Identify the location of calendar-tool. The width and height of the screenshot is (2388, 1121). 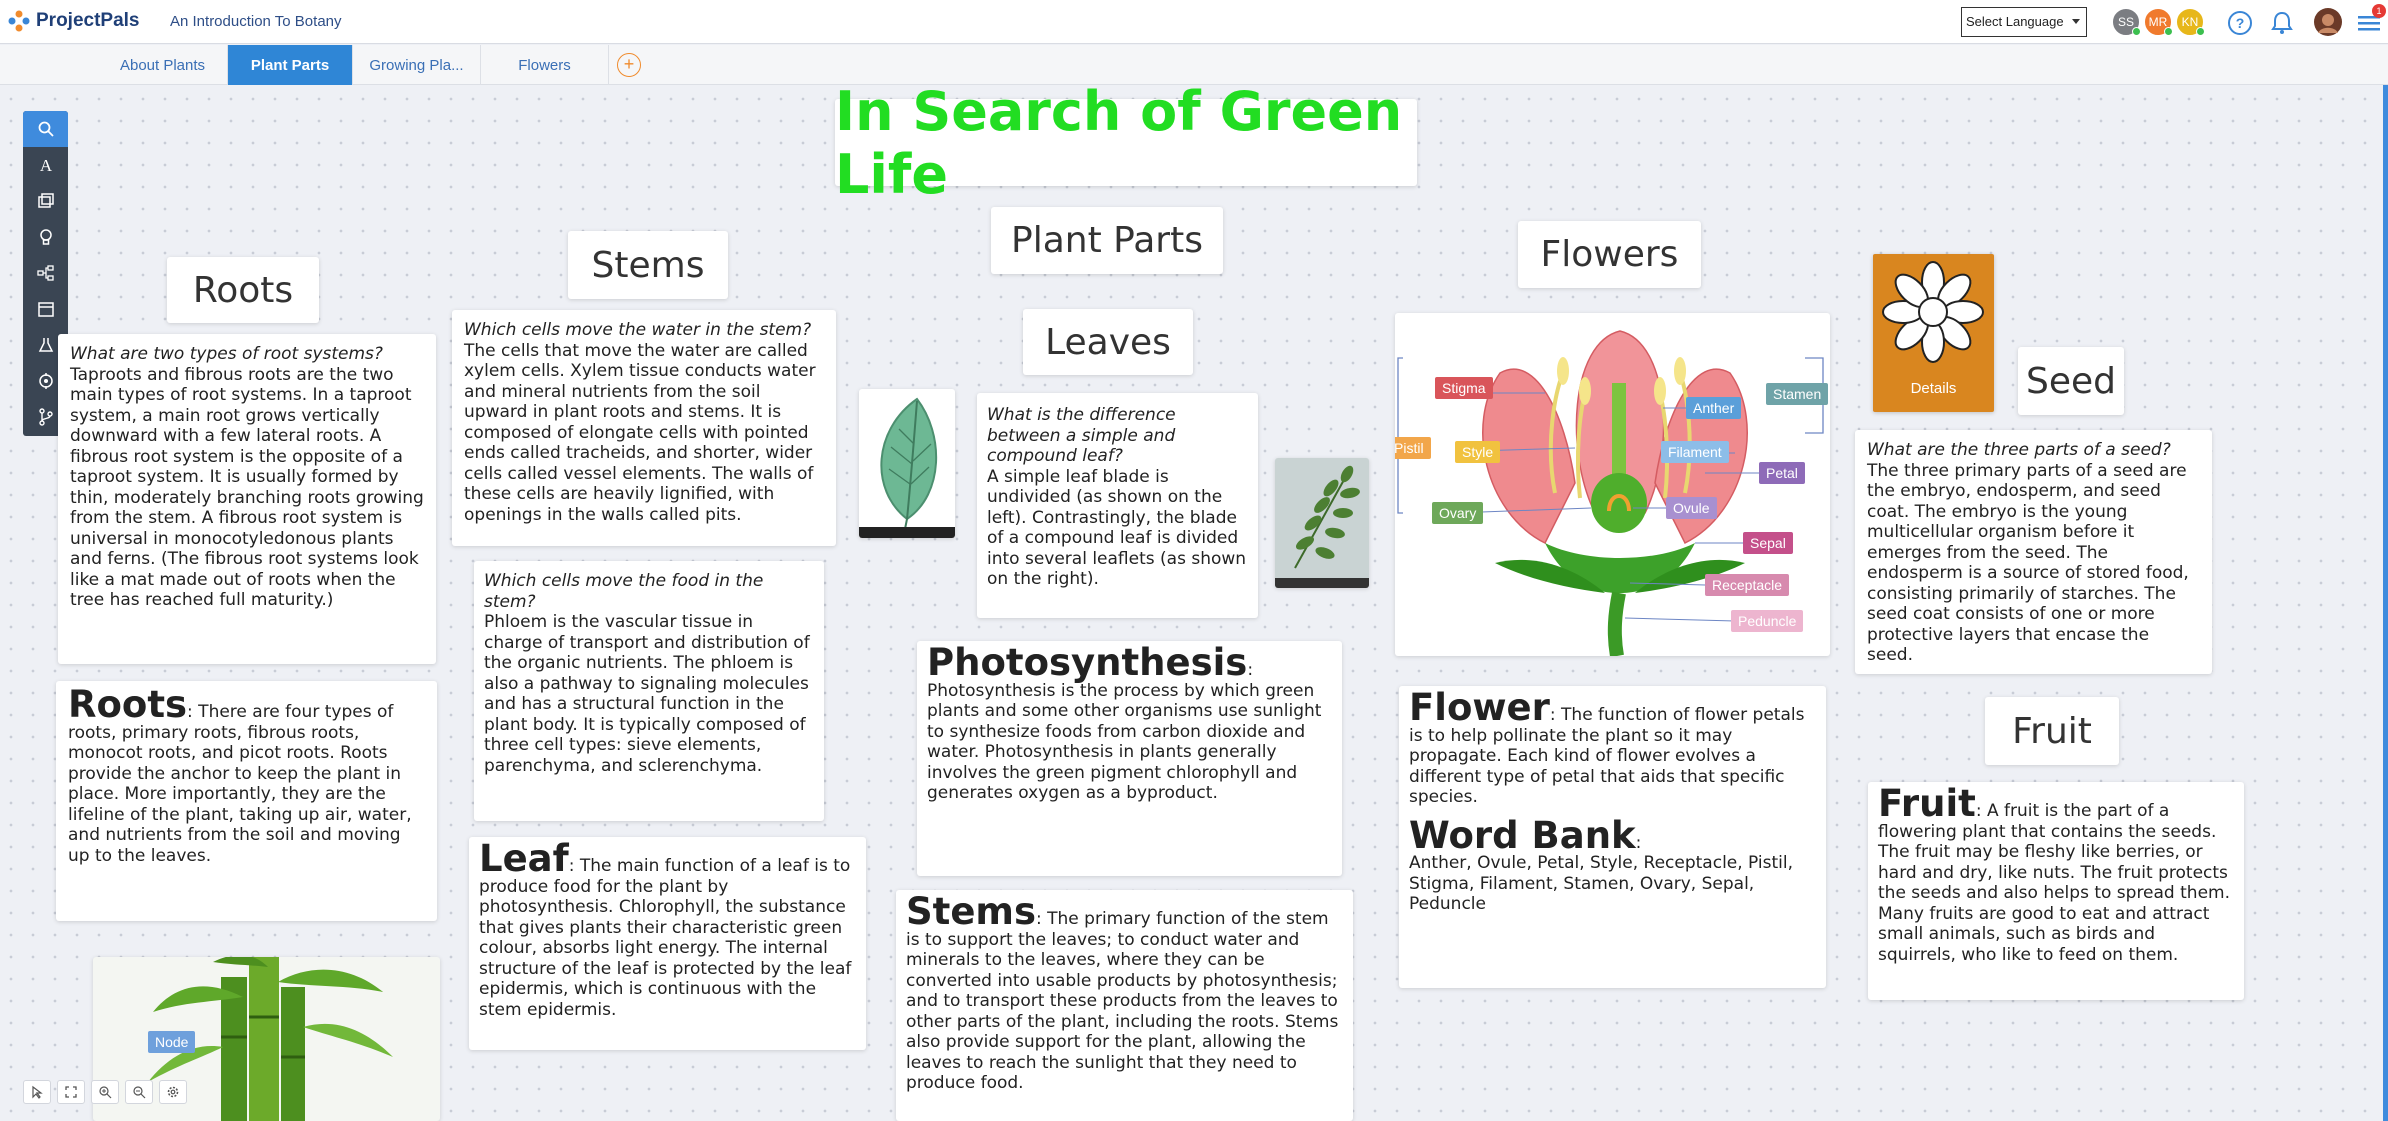
(45, 309).